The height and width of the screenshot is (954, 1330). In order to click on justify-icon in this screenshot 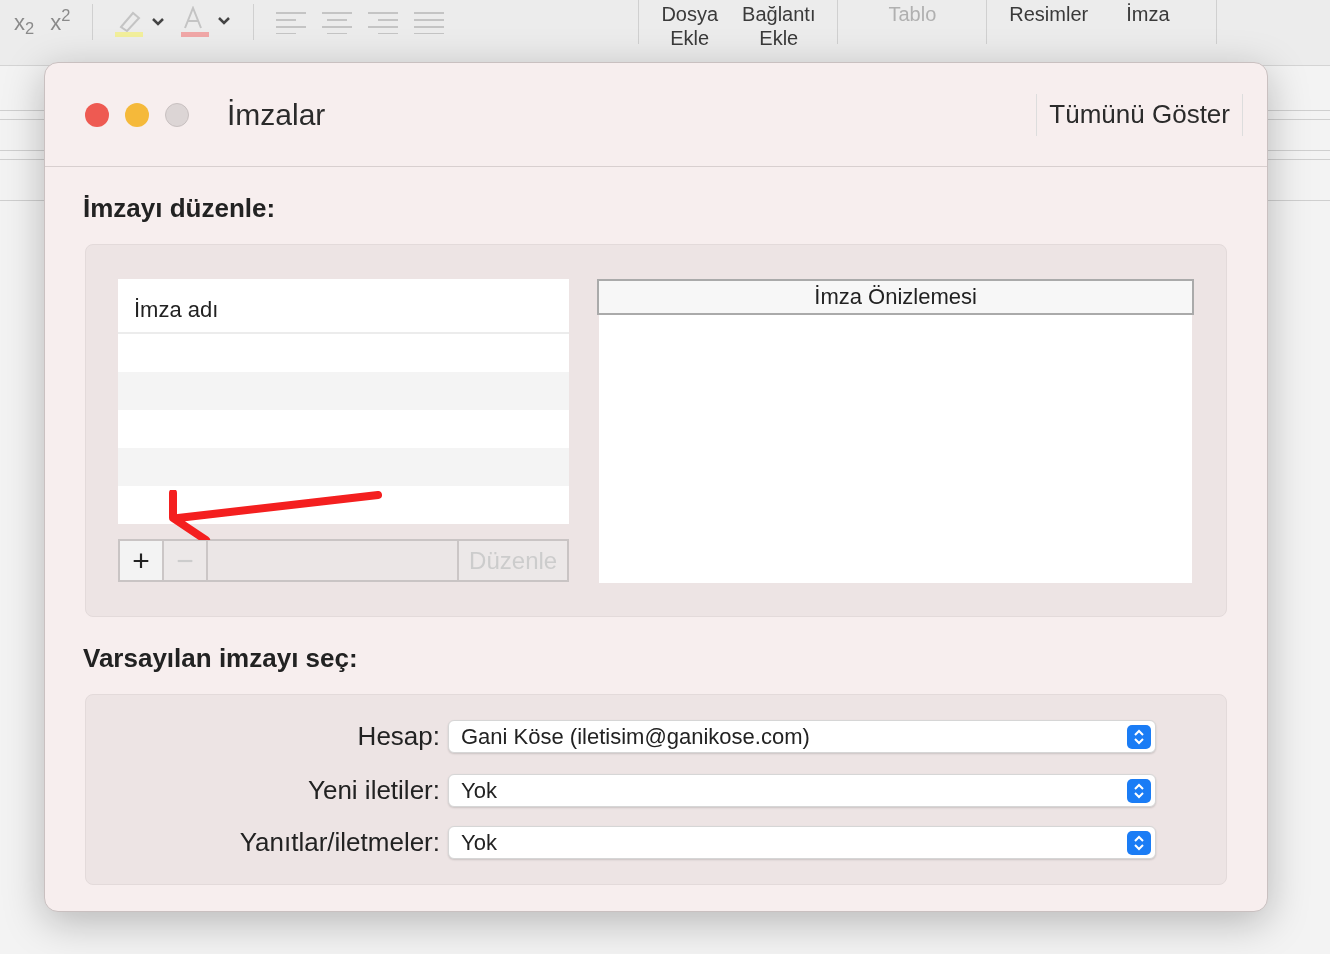, I will do `click(429, 22)`.